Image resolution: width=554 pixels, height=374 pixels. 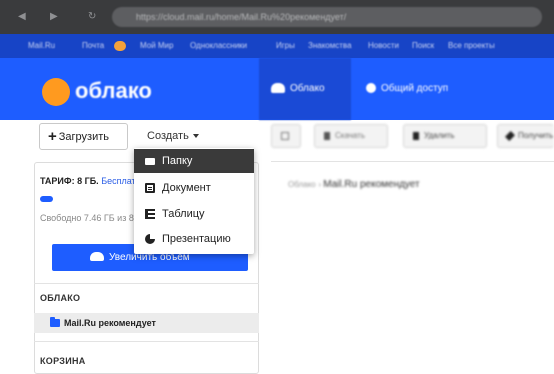 I want to click on section-cloud: ОБЛАКО, so click(x=60, y=298).